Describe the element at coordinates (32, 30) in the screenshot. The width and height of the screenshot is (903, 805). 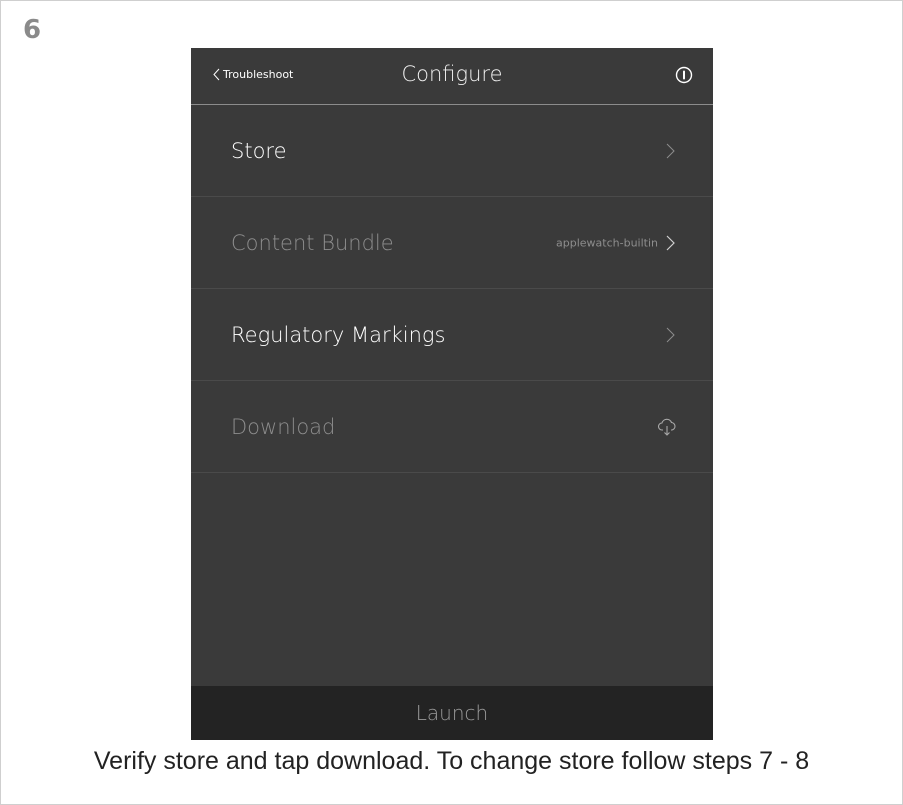
I see `step-number: 6` at that location.